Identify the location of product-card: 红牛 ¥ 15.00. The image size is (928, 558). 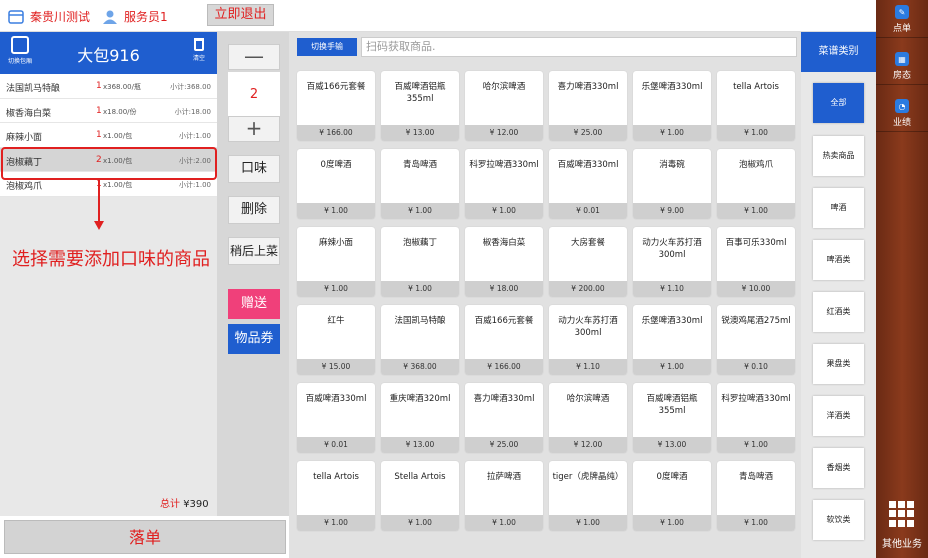
(336, 340).